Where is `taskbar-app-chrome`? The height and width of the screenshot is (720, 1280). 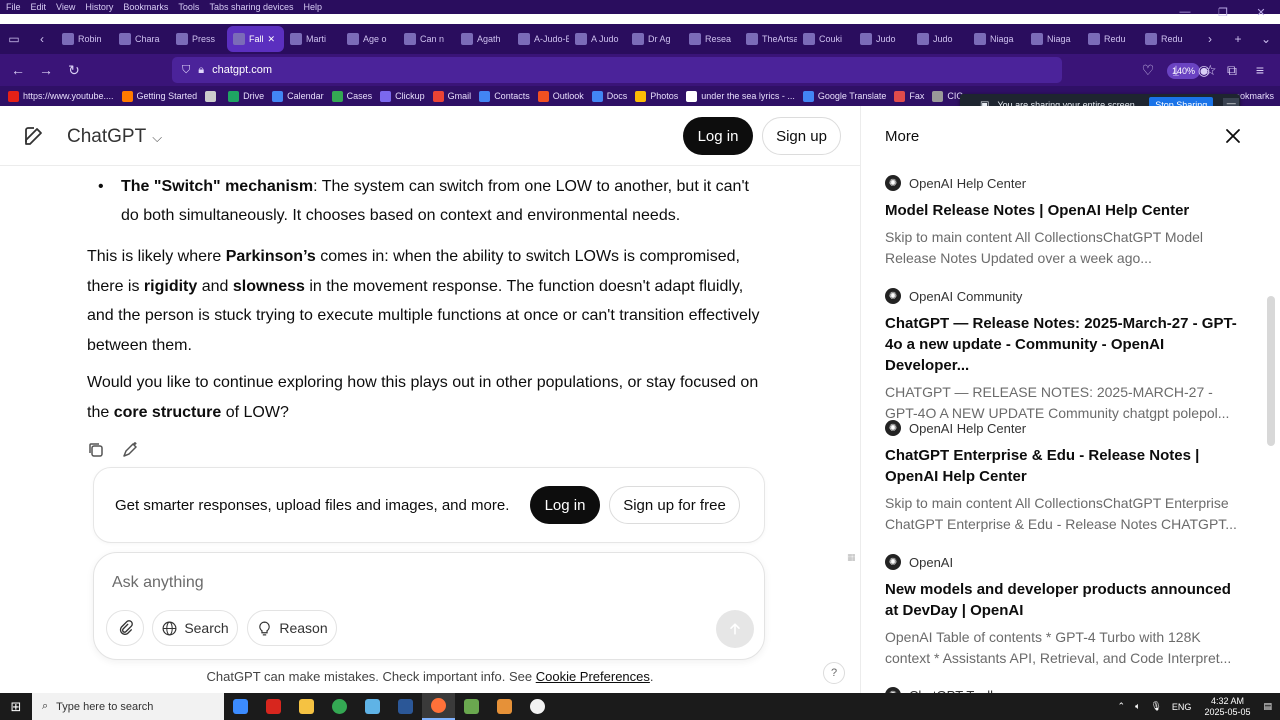
taskbar-app-chrome is located at coordinates (339, 706).